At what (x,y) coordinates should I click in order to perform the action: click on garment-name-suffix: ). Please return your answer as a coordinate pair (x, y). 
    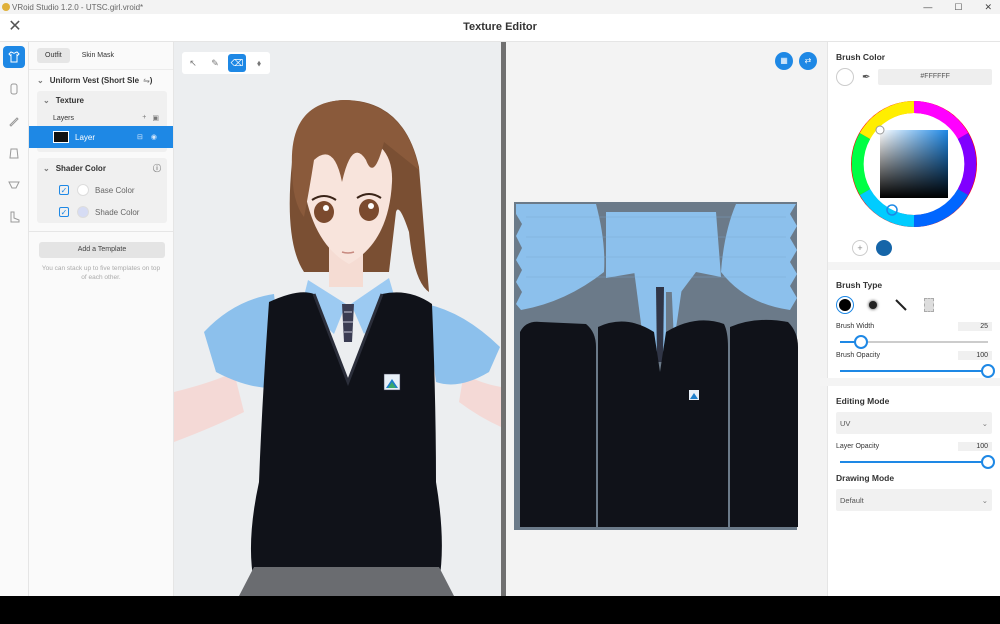
    Looking at the image, I should click on (151, 80).